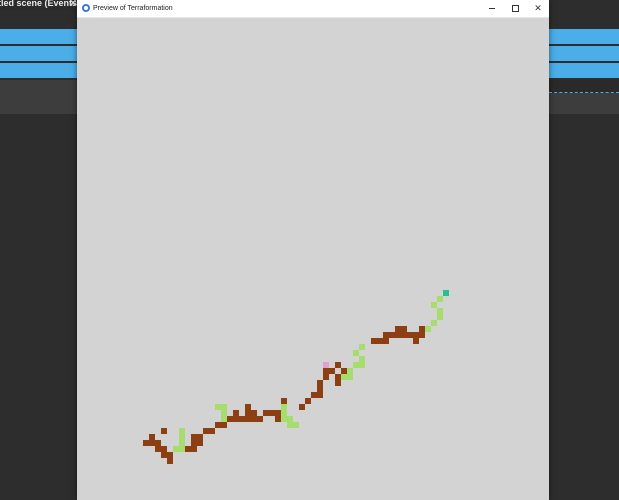 The width and height of the screenshot is (619, 500). I want to click on gem-tile, so click(446, 293).